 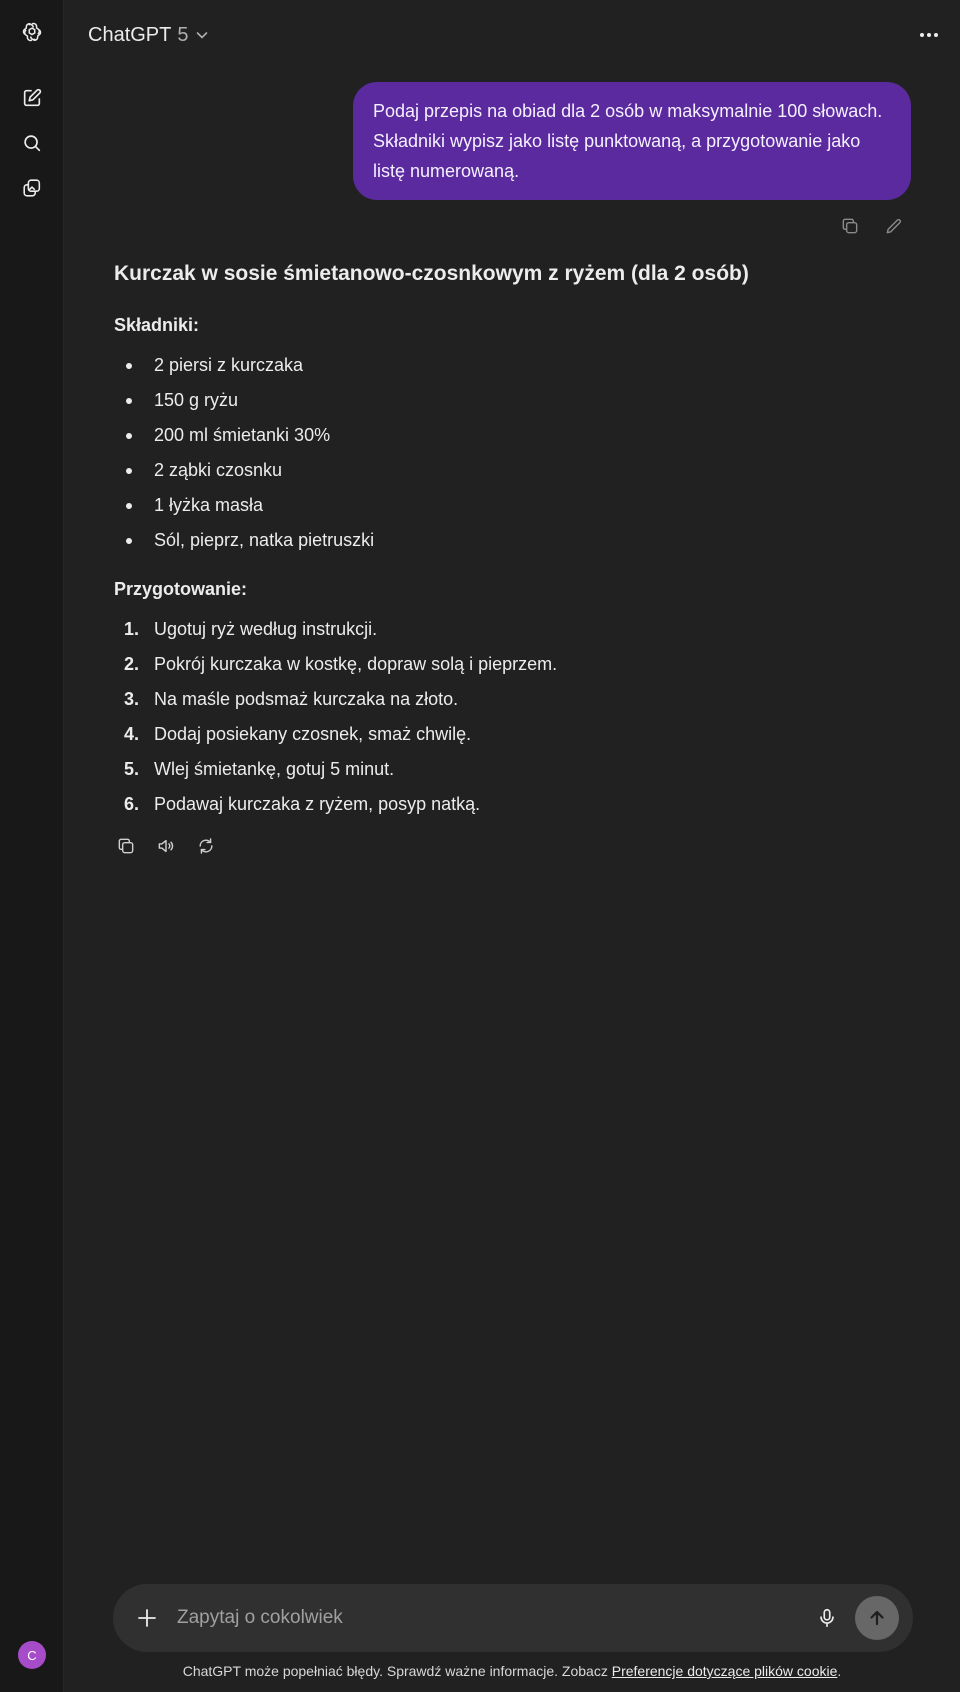 What do you see at coordinates (147, 1618) in the screenshot?
I see `plus-icon` at bounding box center [147, 1618].